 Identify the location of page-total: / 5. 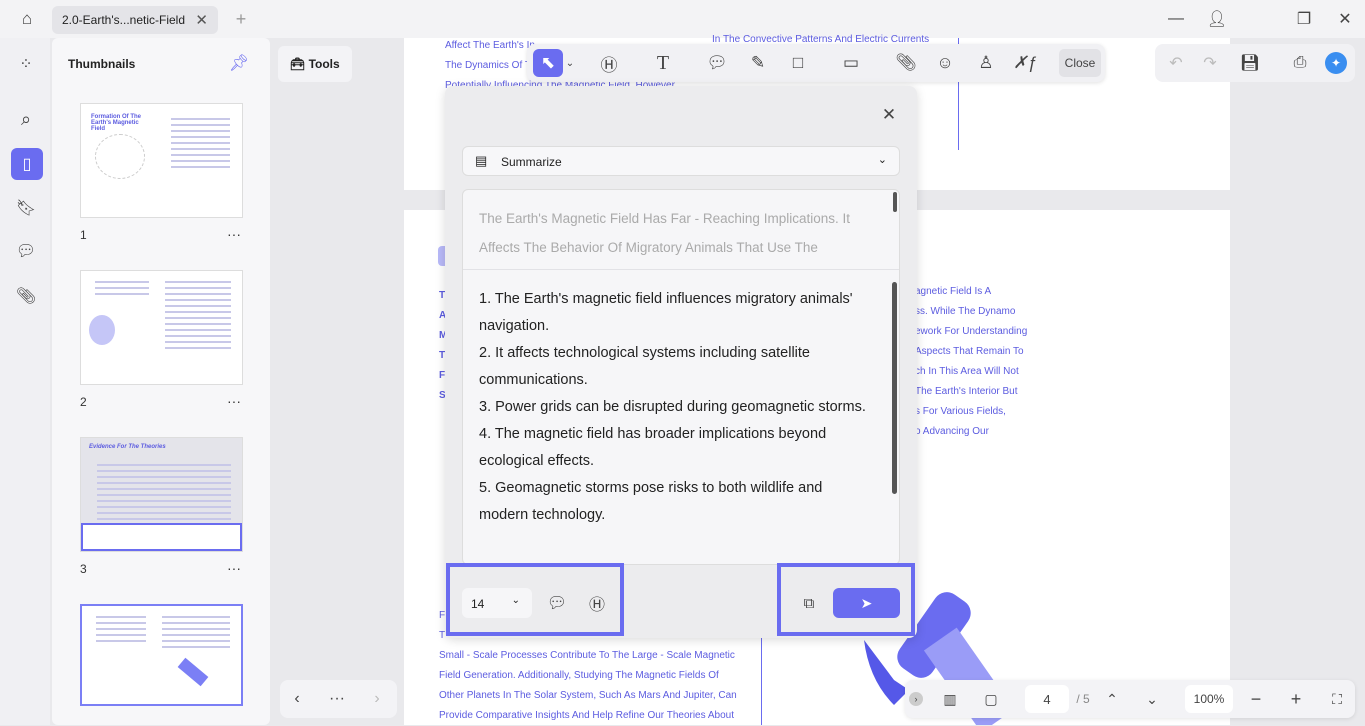
(1083, 699).